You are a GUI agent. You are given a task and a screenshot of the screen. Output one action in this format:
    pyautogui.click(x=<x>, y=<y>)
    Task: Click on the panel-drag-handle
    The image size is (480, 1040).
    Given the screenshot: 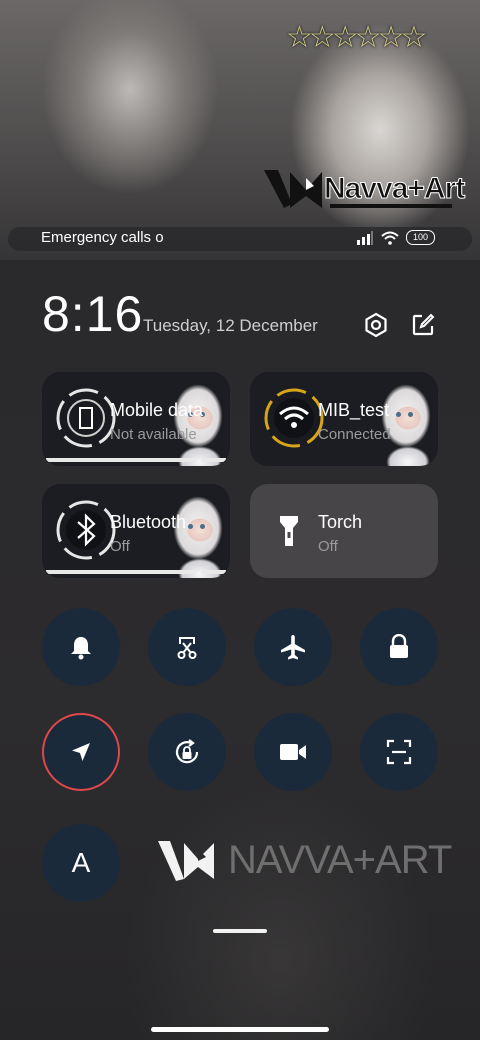 What is the action you would take?
    pyautogui.click(x=240, y=931)
    